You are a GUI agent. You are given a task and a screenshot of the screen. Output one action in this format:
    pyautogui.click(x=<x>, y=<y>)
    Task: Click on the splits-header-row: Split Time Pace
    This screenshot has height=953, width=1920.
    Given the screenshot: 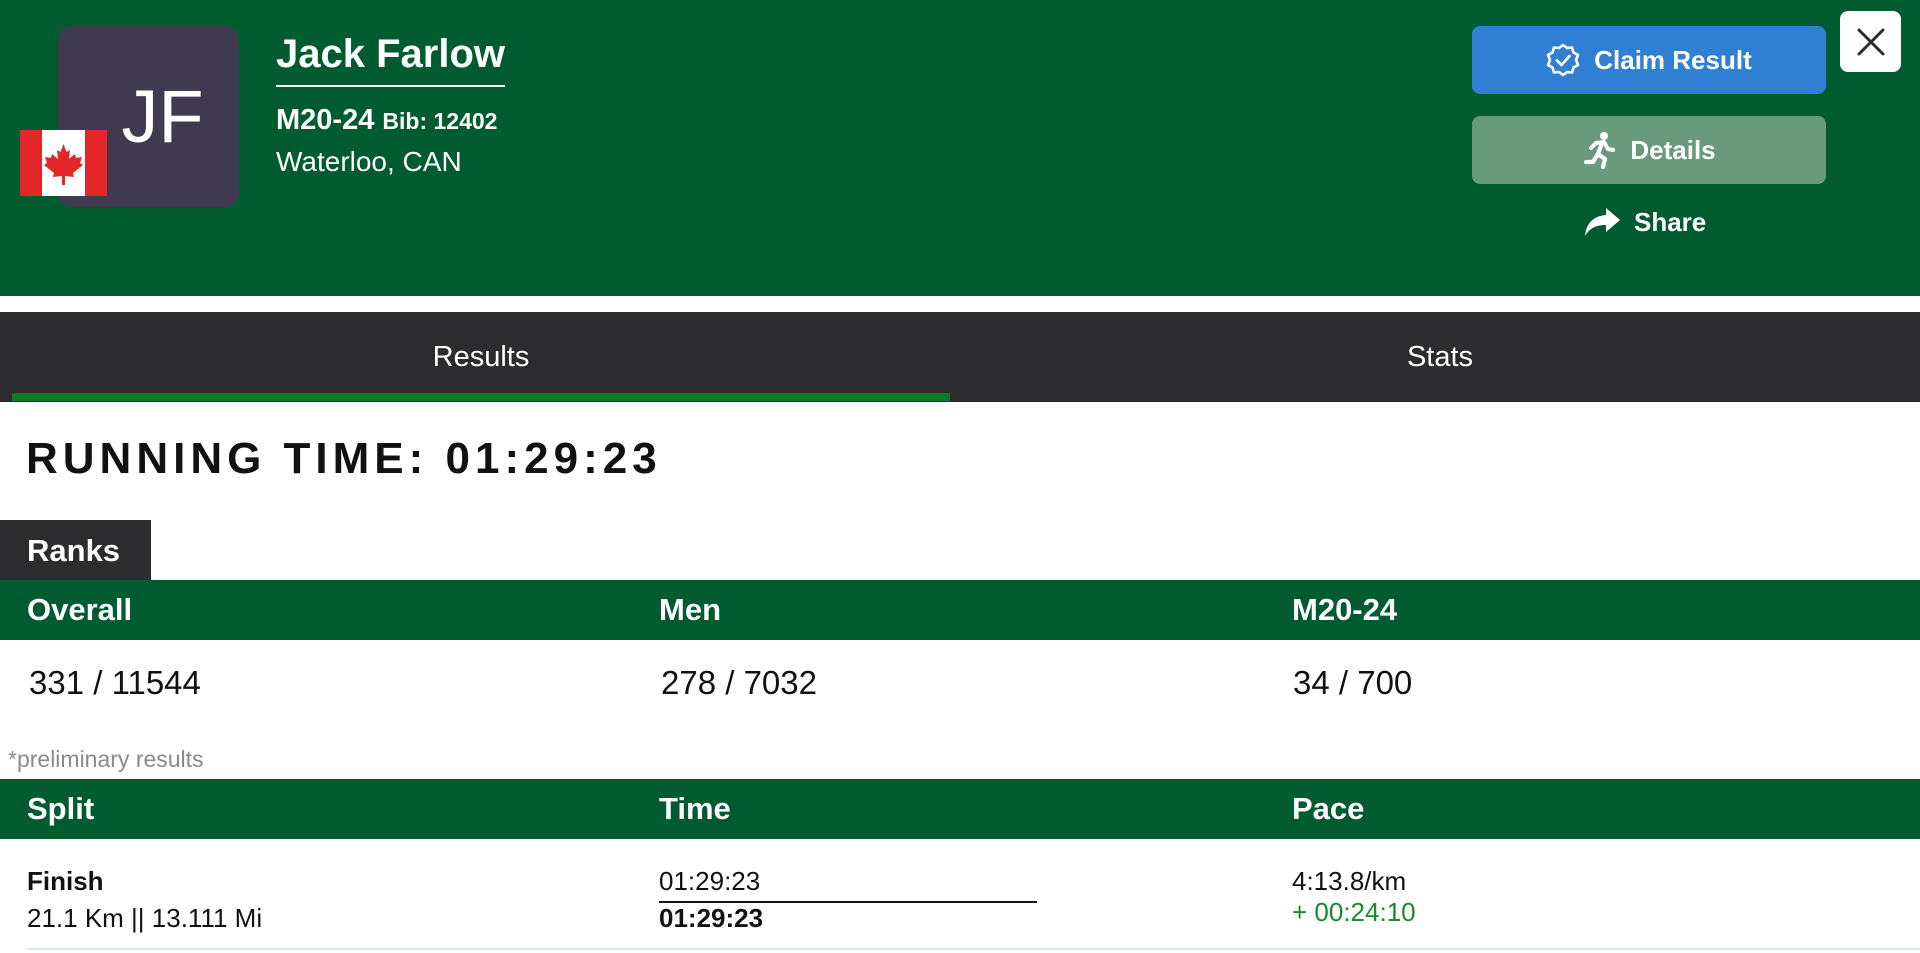 What is the action you would take?
    pyautogui.click(x=960, y=809)
    